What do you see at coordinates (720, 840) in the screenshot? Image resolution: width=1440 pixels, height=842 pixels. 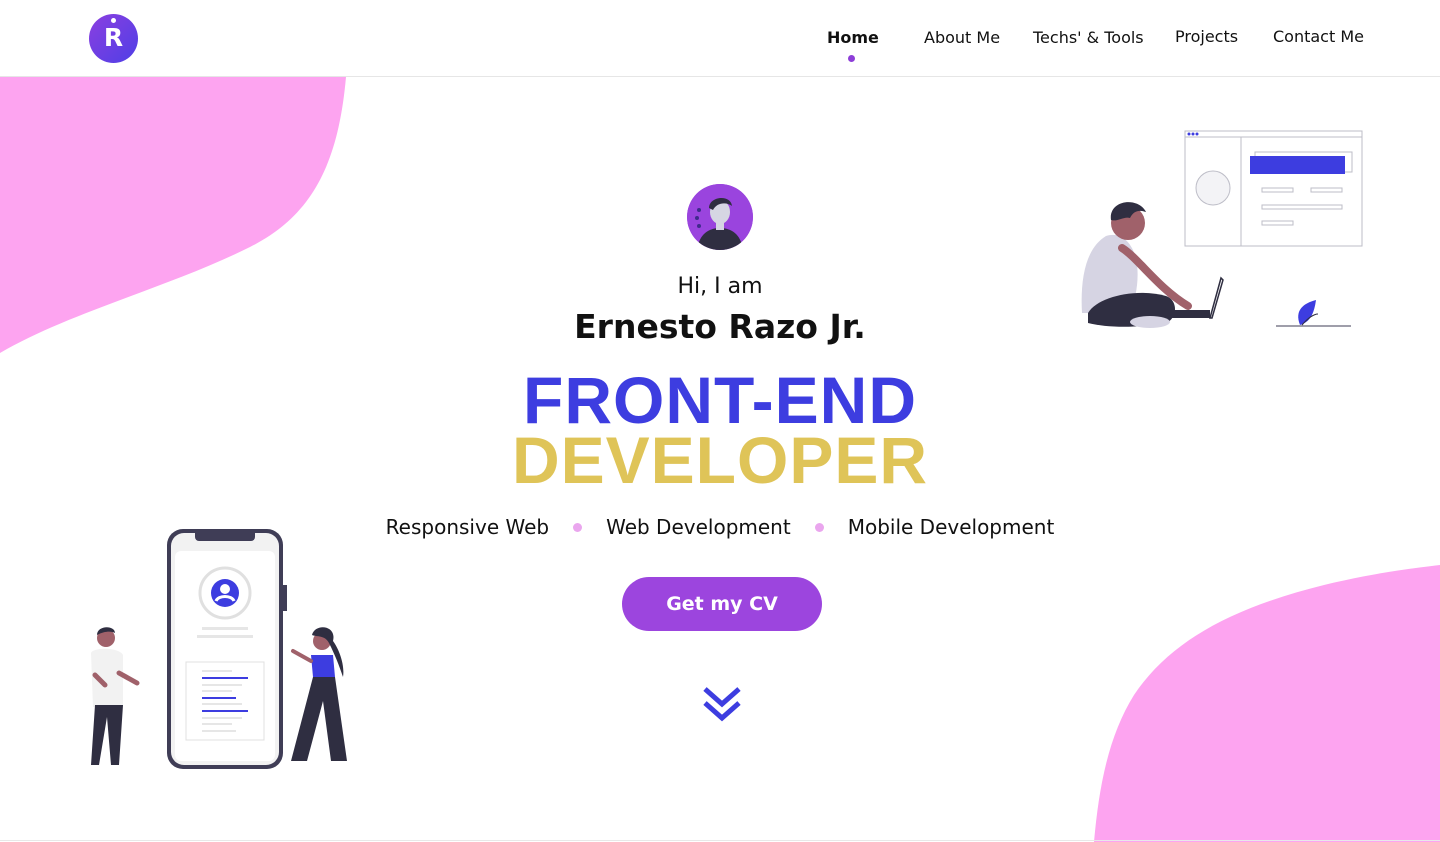 I see `section-divider` at bounding box center [720, 840].